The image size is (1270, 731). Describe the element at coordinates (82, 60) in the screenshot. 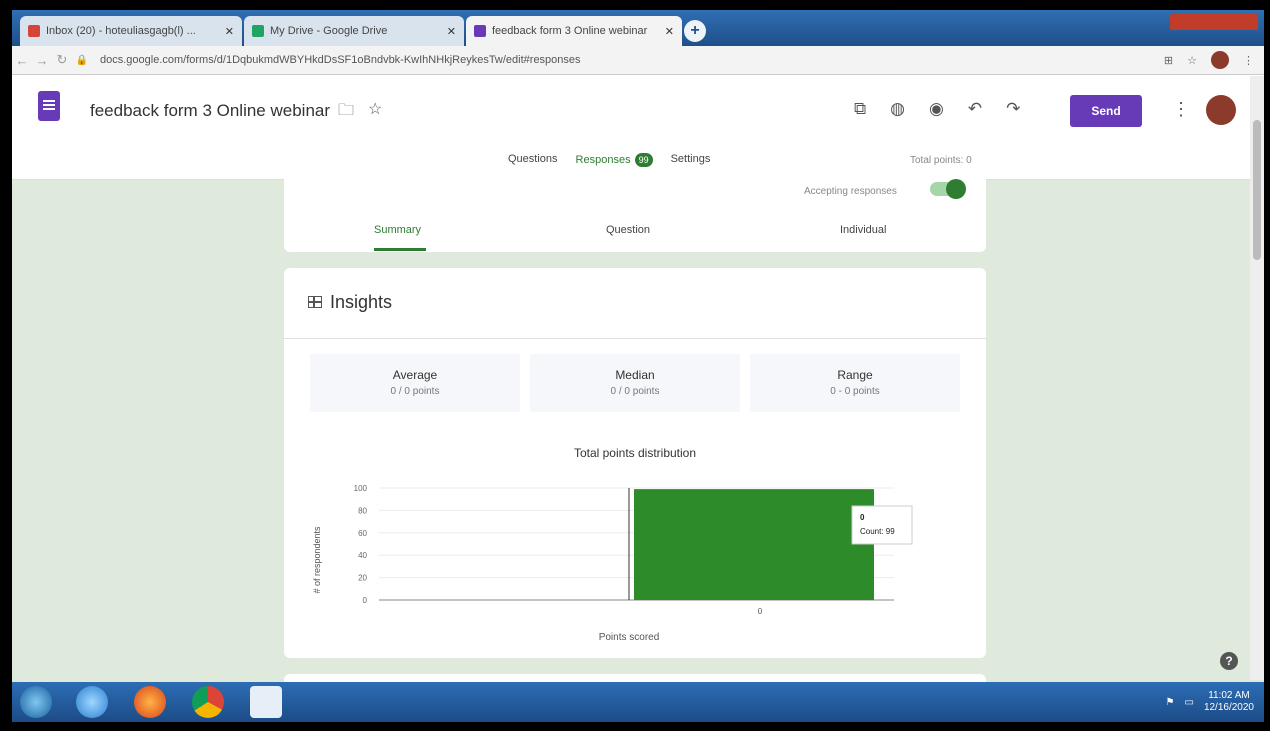

I see `lock-icon: 🔒` at that location.